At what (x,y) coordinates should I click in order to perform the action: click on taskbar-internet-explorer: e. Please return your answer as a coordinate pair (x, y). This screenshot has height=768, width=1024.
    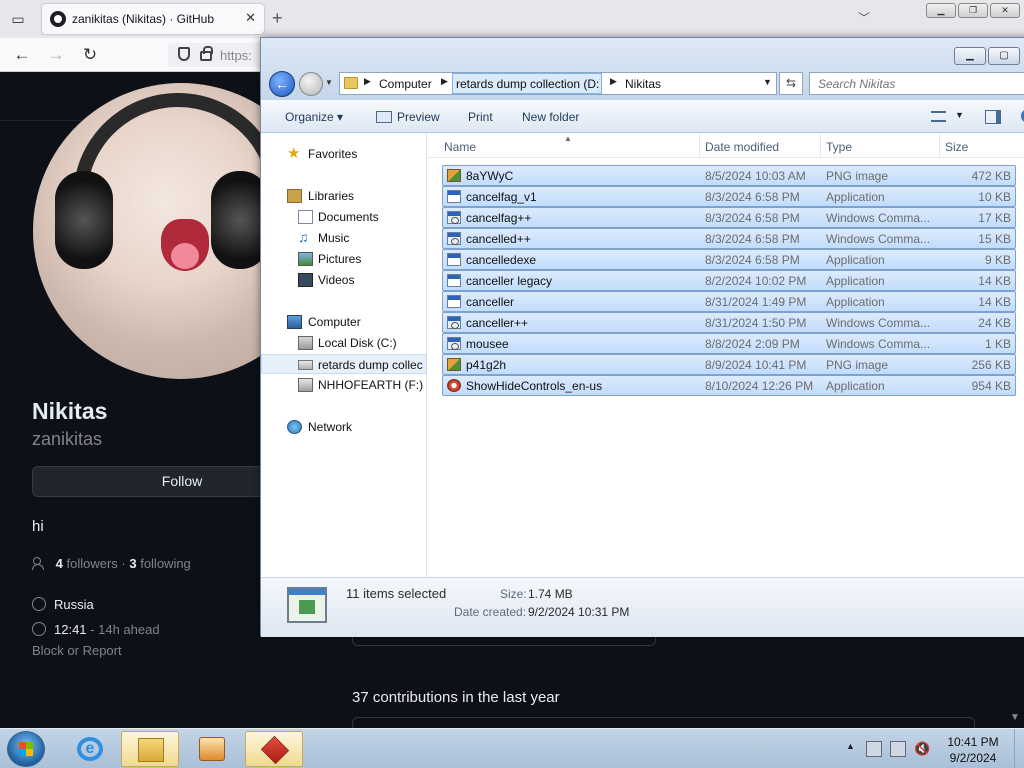
    Looking at the image, I should click on (90, 749).